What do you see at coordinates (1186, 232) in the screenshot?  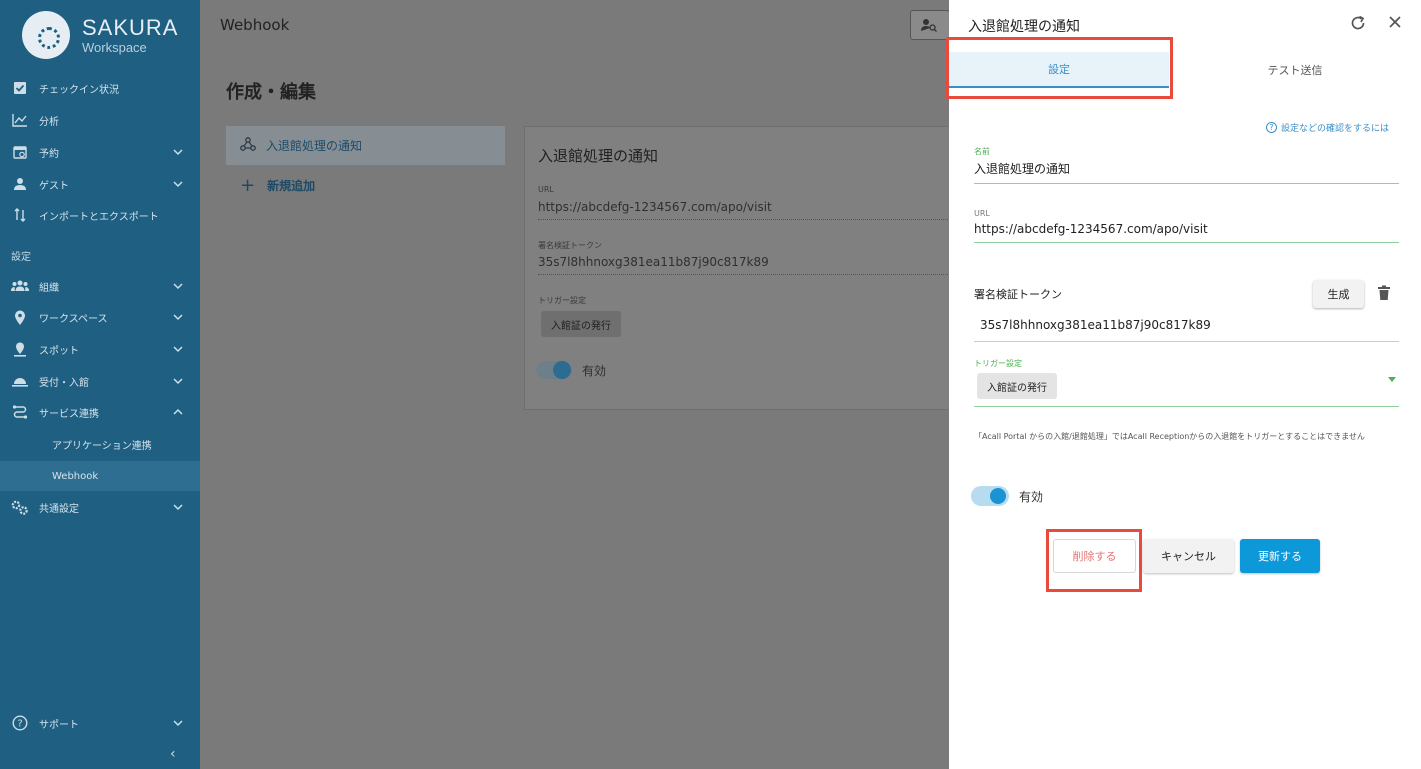 I see `url-field: https://abcdefg-1234567.com/apo/visit` at bounding box center [1186, 232].